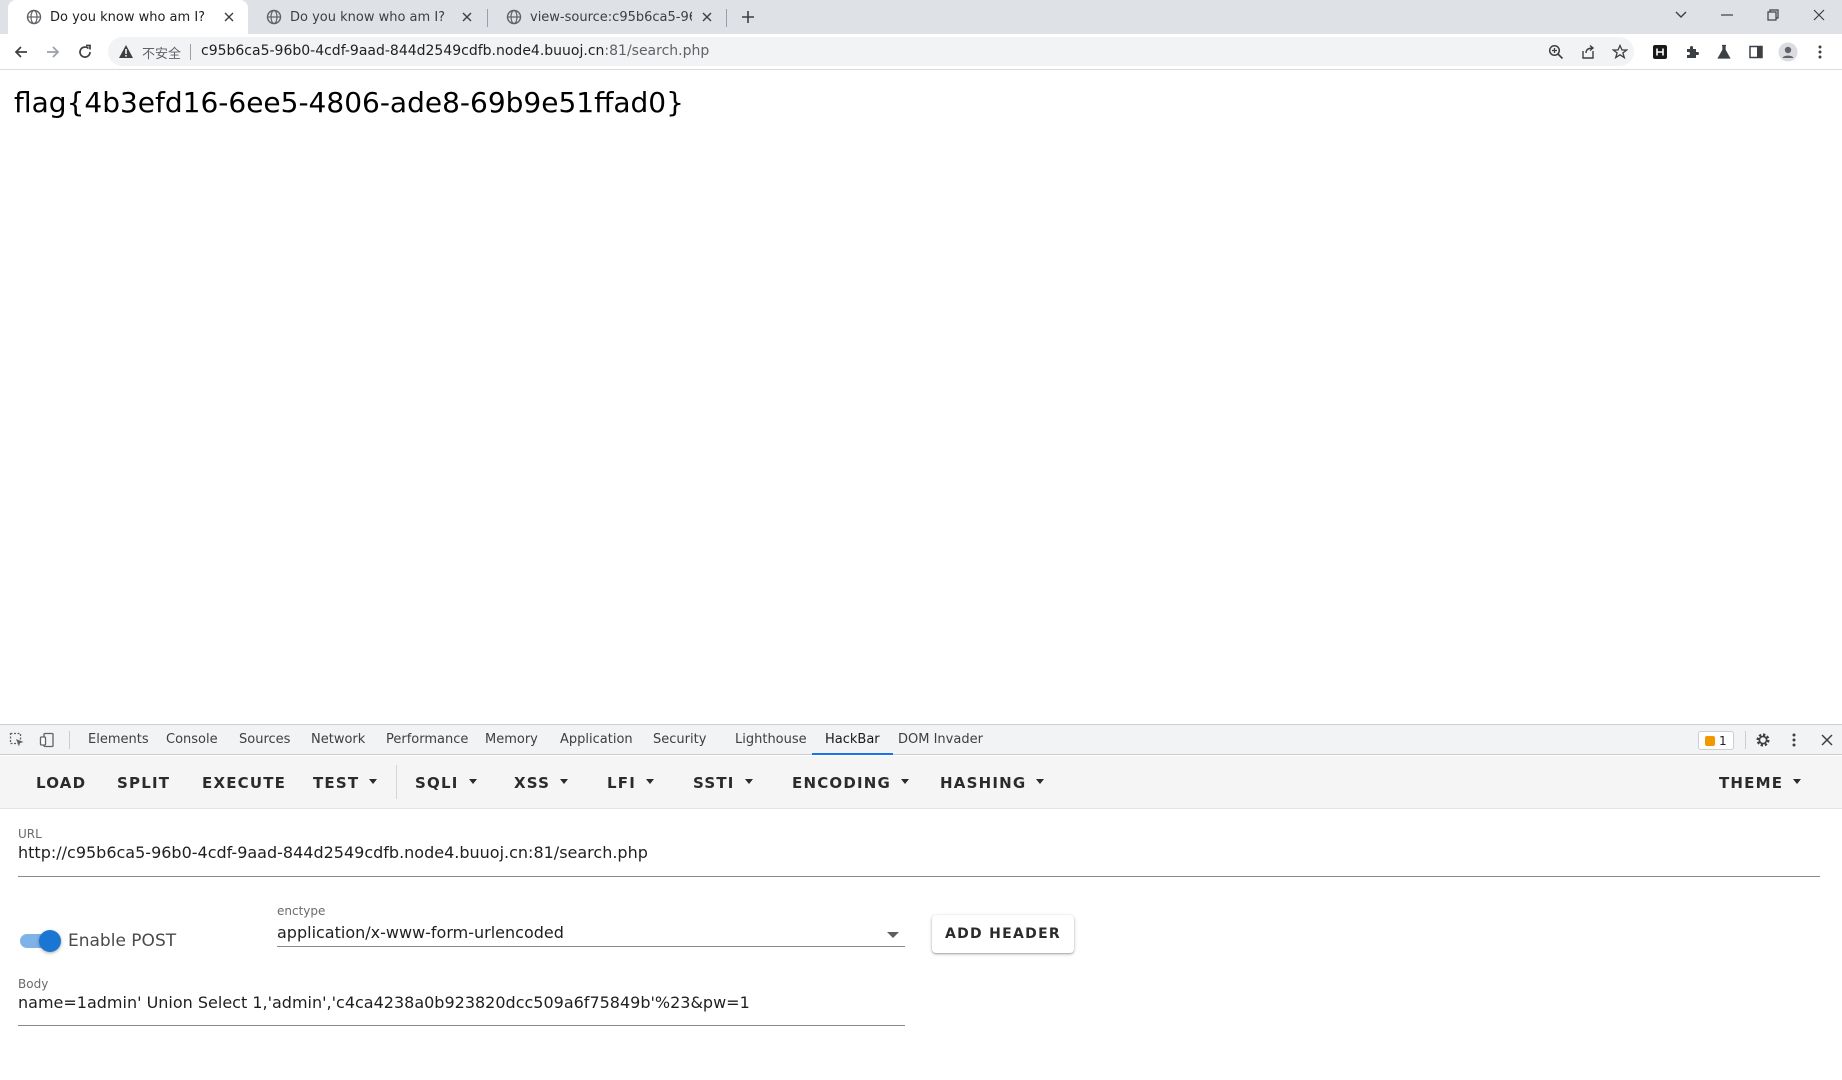  Describe the element at coordinates (919, 876) in the screenshot. I see `url-input-underline` at that location.